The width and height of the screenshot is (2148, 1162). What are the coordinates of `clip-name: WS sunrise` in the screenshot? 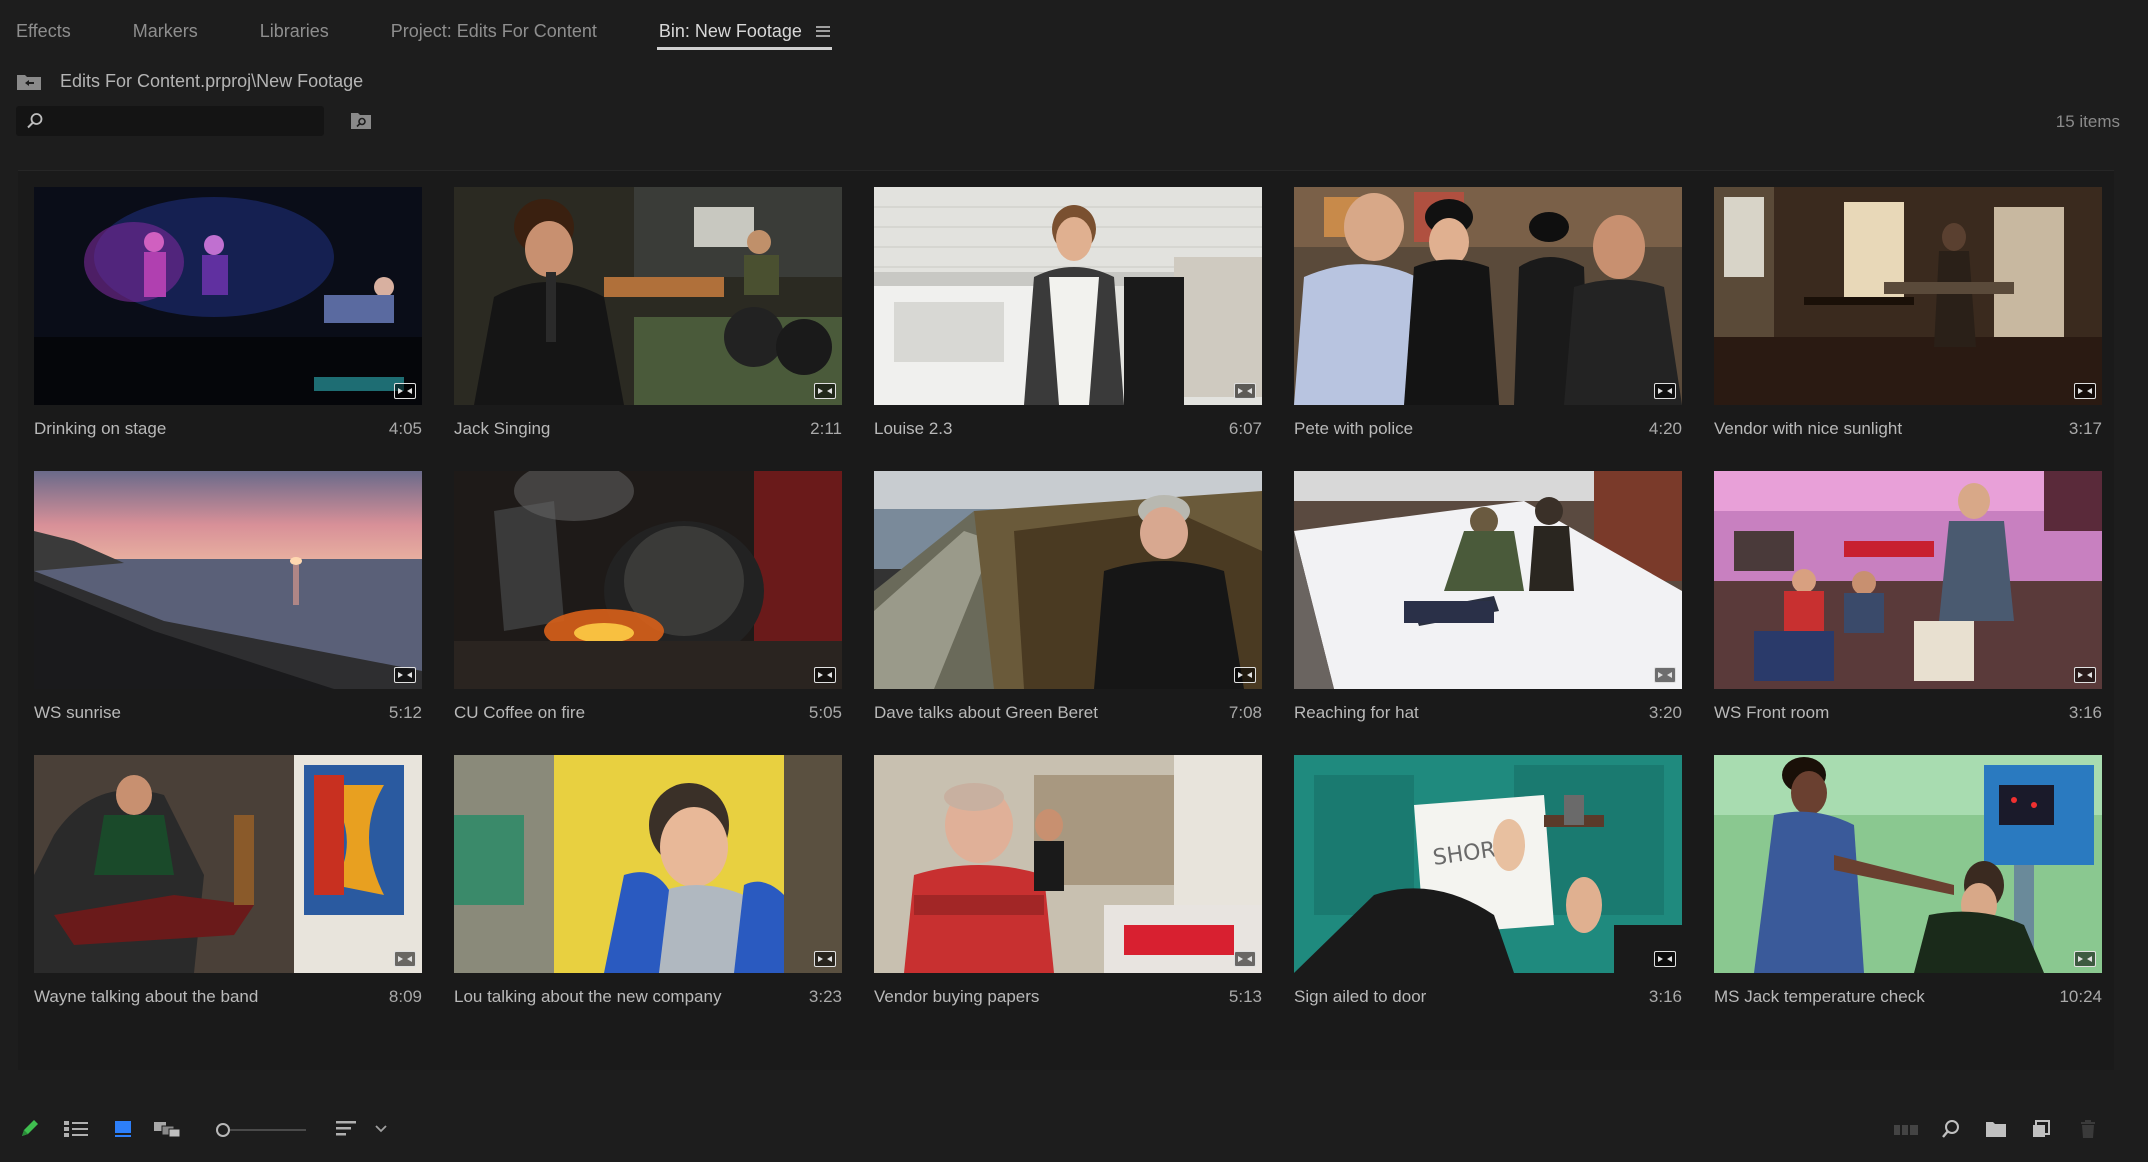 It's located at (77, 713).